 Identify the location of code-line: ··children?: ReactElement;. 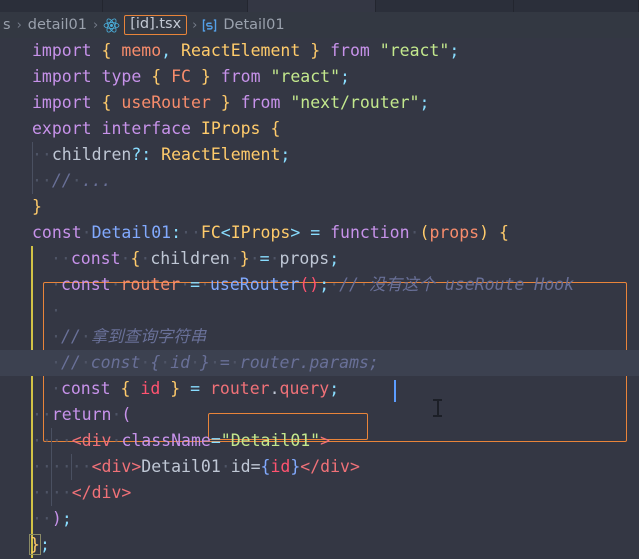
(319, 155).